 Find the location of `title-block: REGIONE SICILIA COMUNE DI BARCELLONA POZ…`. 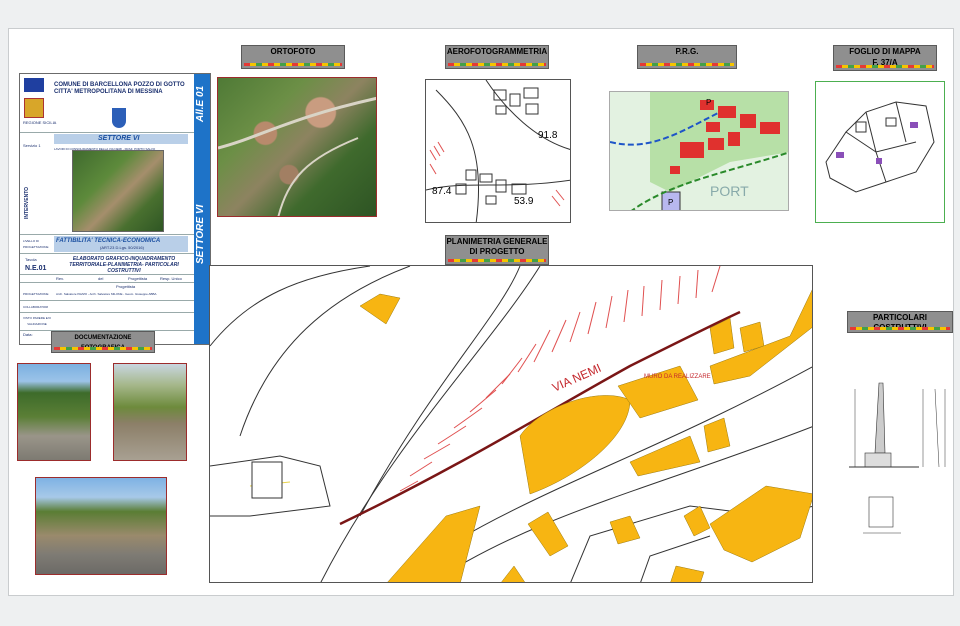

title-block: REGIONE SICILIA COMUNE DI BARCELLONA POZ… is located at coordinates (115, 209).